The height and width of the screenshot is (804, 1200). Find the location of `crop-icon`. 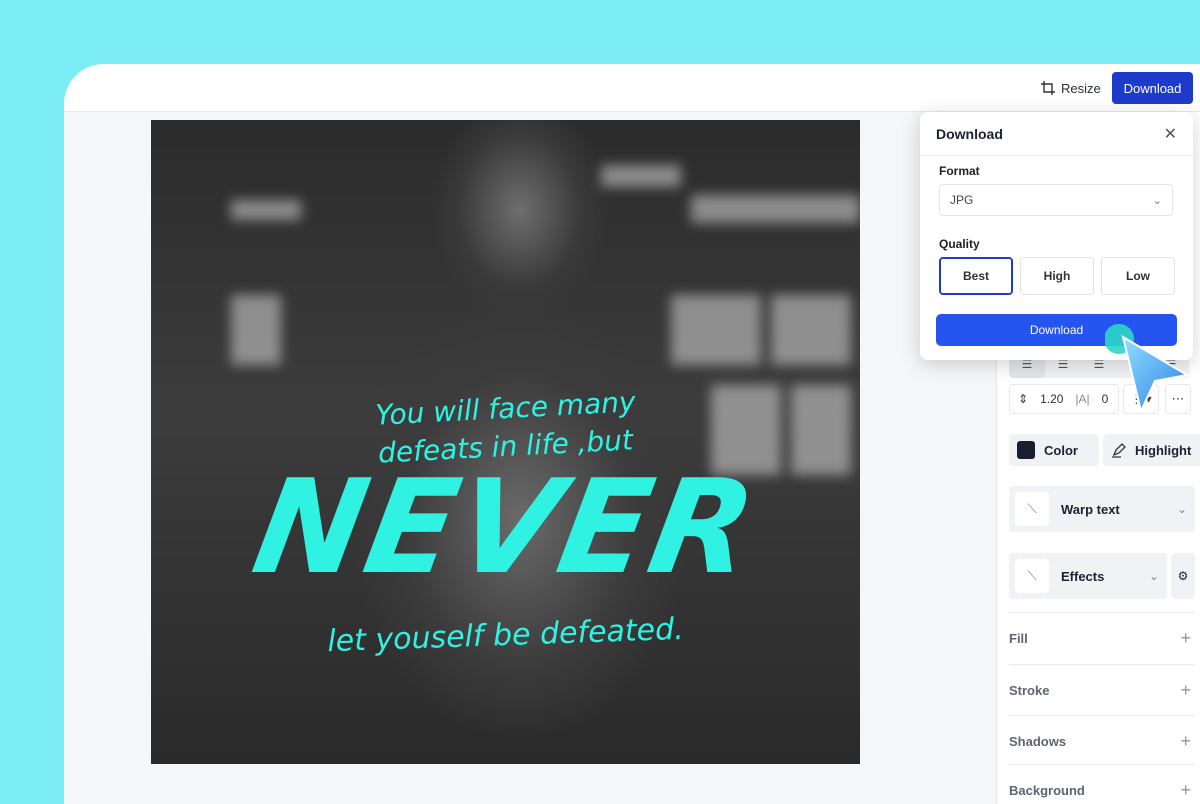

crop-icon is located at coordinates (1048, 88).